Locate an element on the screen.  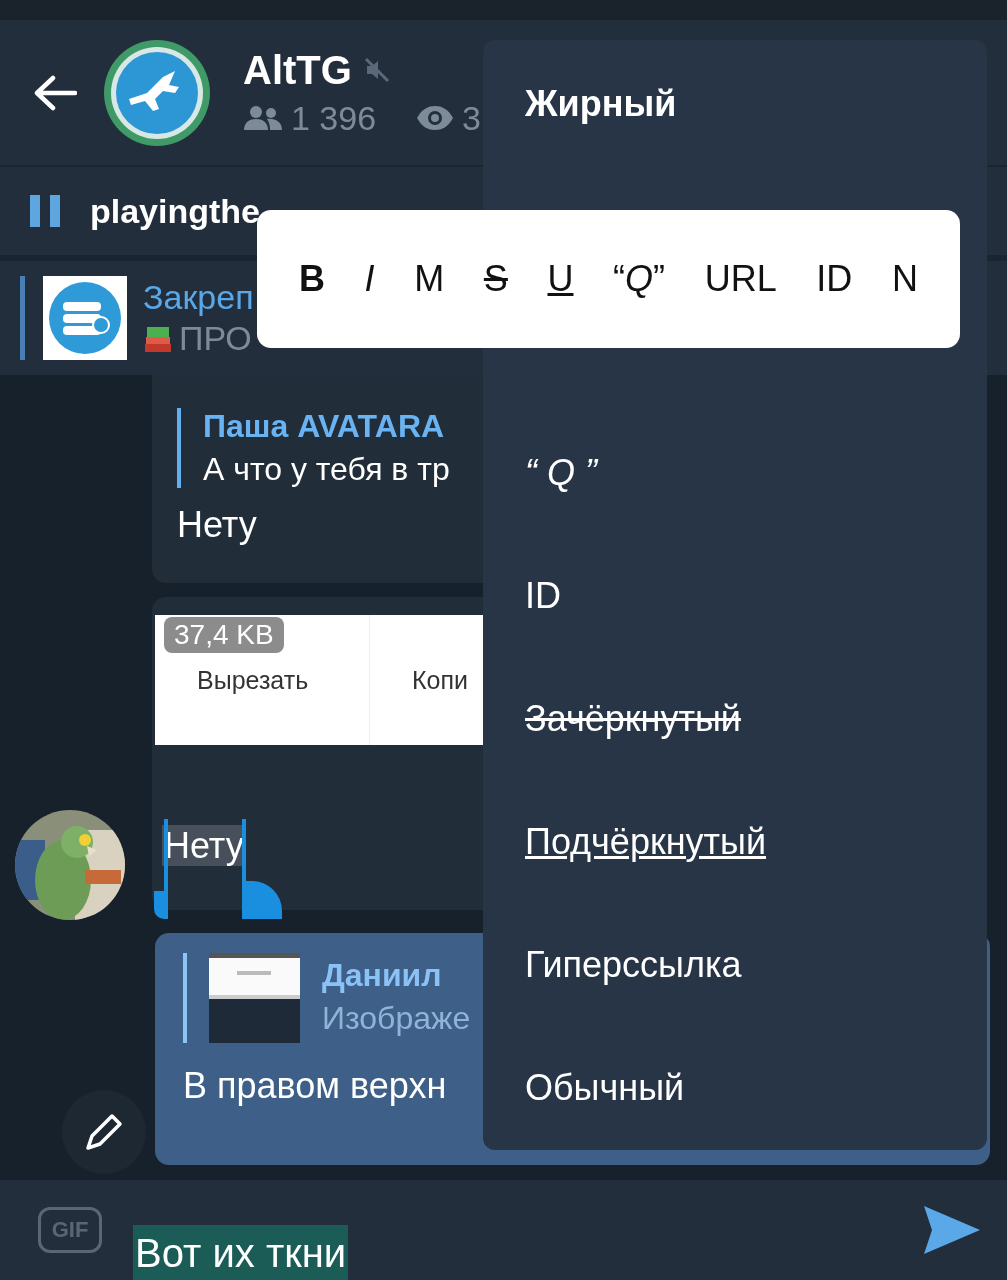
menu-item: Обычный is located at coordinates (735, 1087).